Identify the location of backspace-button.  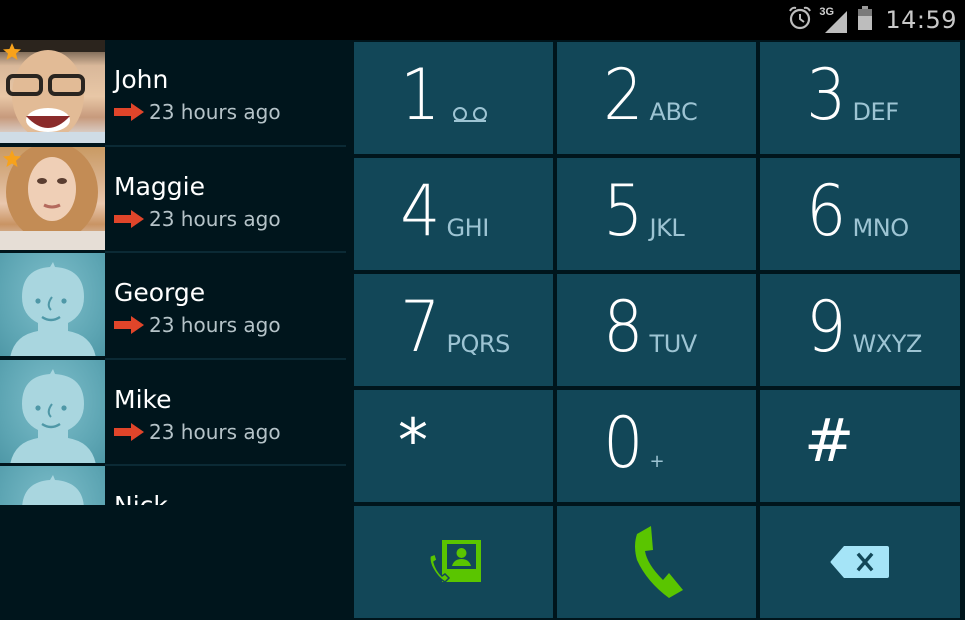
(860, 562).